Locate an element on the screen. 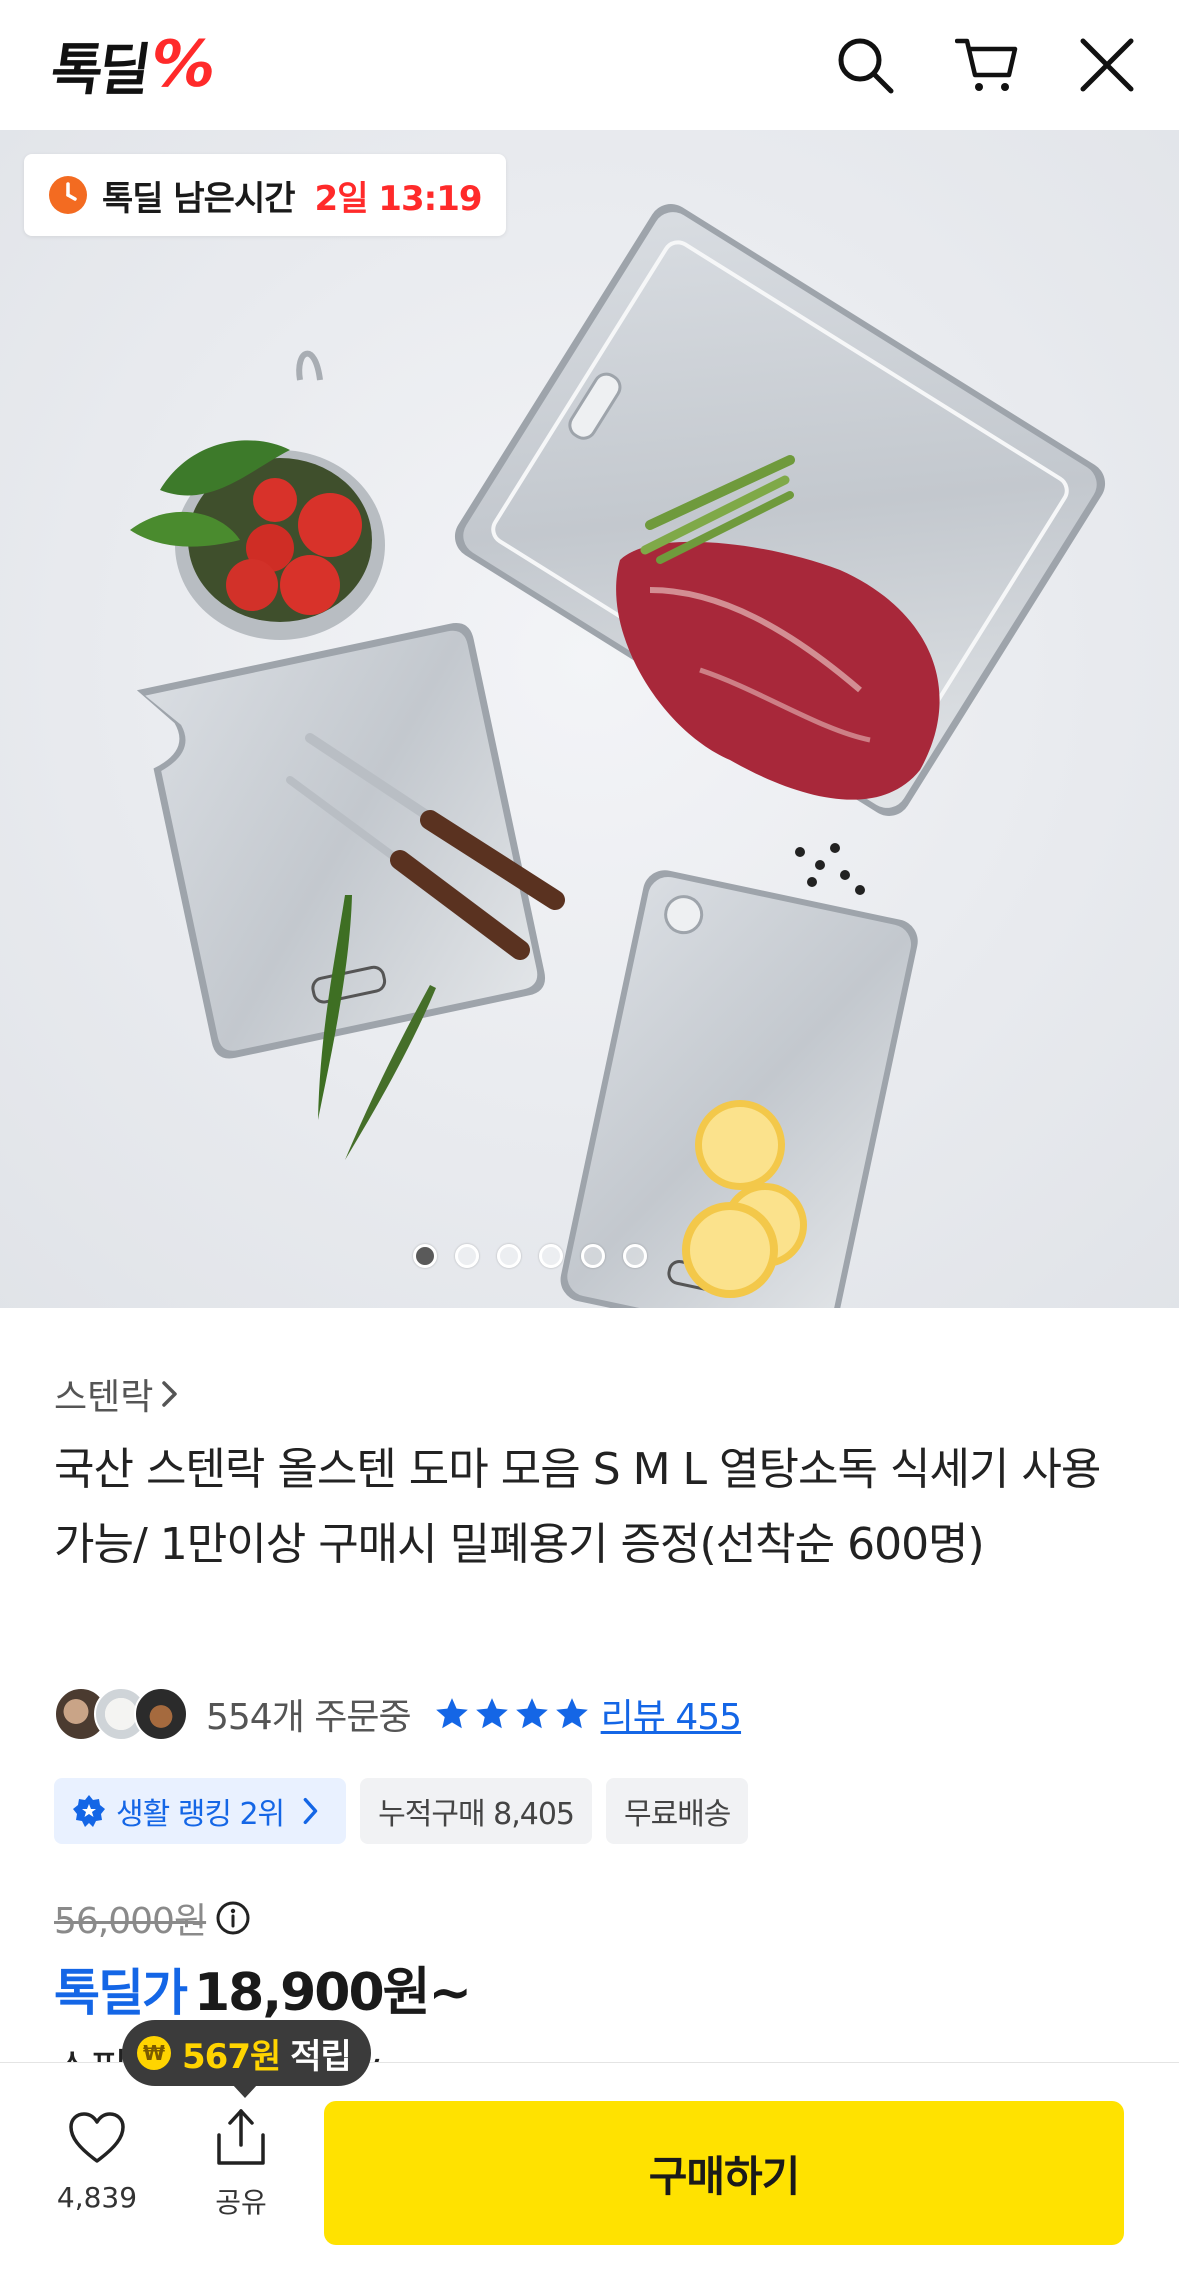 The image size is (1179, 2277). rating-stars is located at coordinates (512, 1714).